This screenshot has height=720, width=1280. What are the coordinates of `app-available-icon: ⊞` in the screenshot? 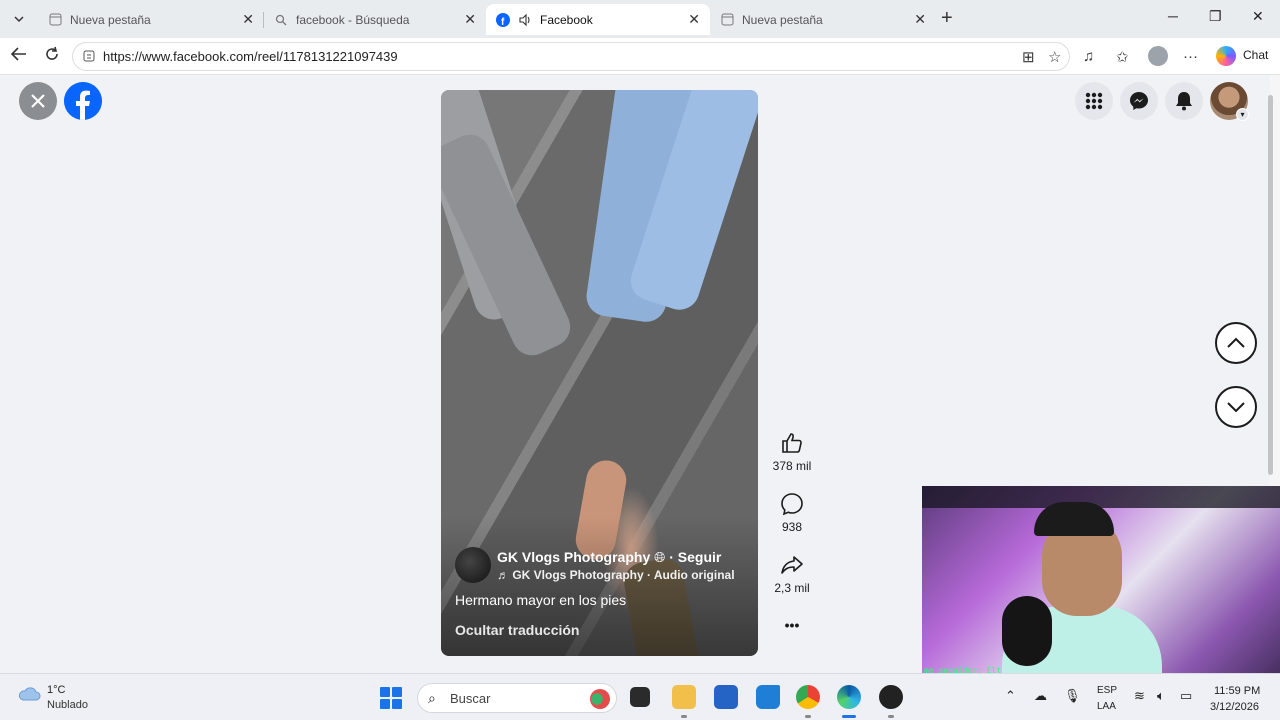 It's located at (1028, 57).